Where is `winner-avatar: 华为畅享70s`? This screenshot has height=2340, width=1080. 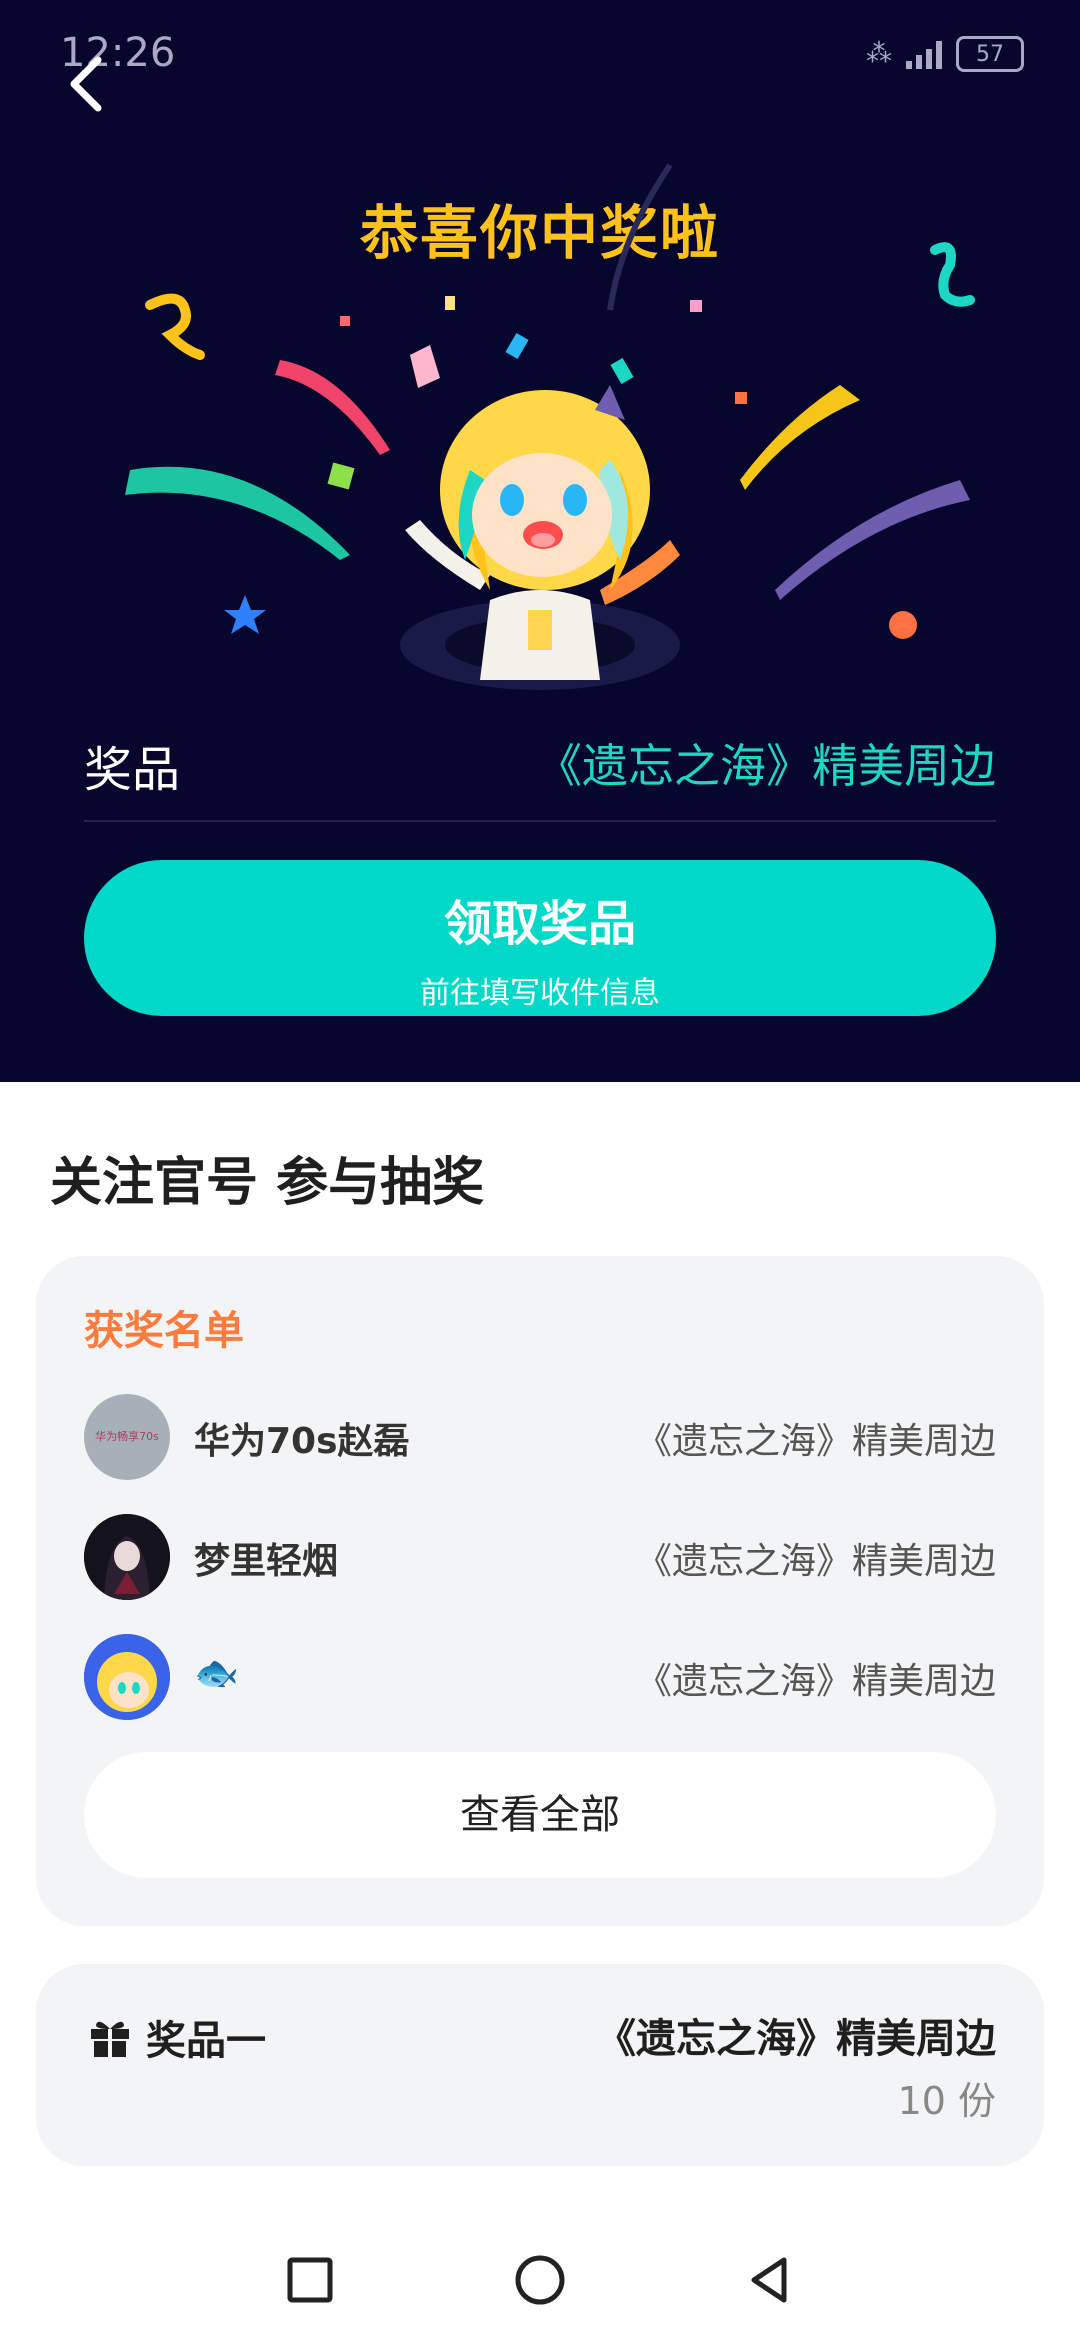
winner-avatar: 华为畅享70s is located at coordinates (127, 1437).